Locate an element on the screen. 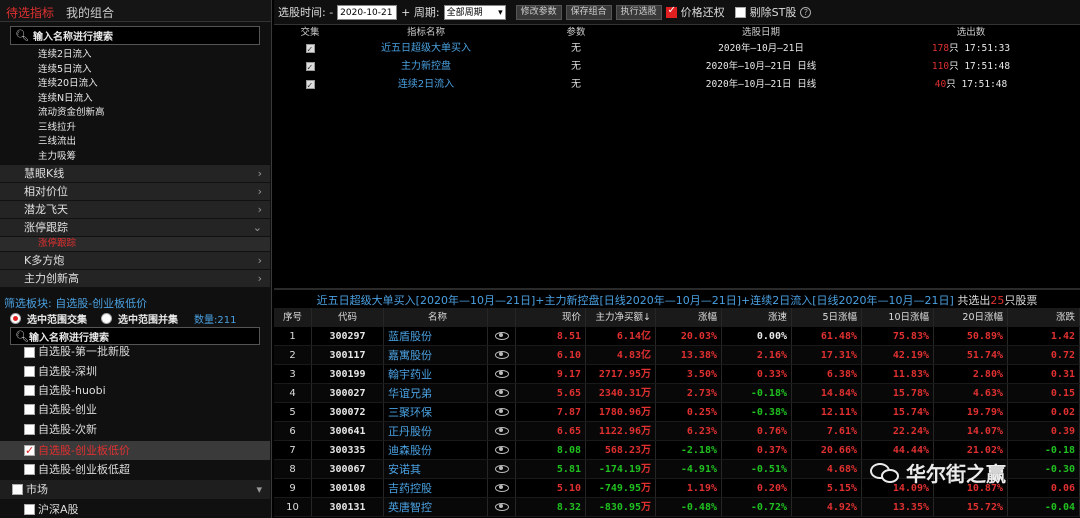  col-20d: 20日涨幅 is located at coordinates (971, 317).